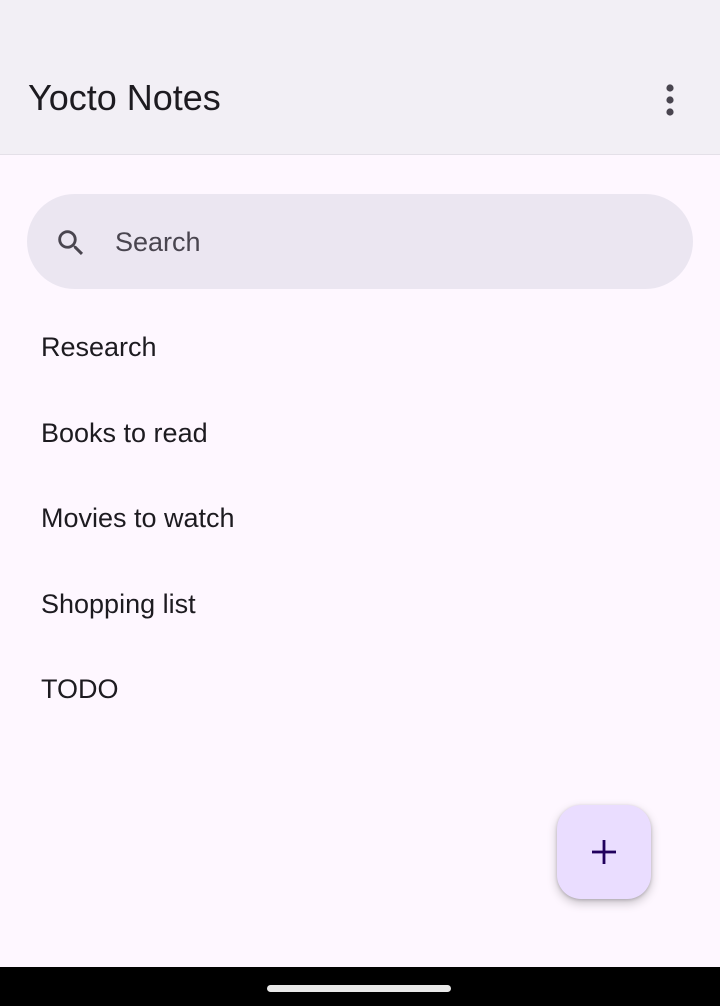 This screenshot has height=1006, width=720. I want to click on list-item: Books to read, so click(360, 434).